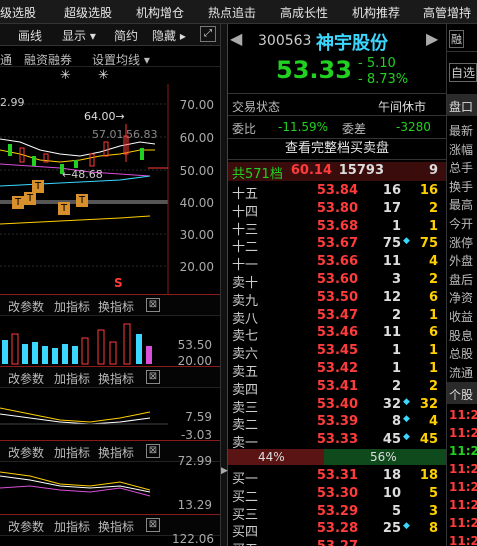 This screenshot has width=477, height=546. What do you see at coordinates (461, 372) in the screenshot?
I see `side-item-label: 流通` at bounding box center [461, 372].